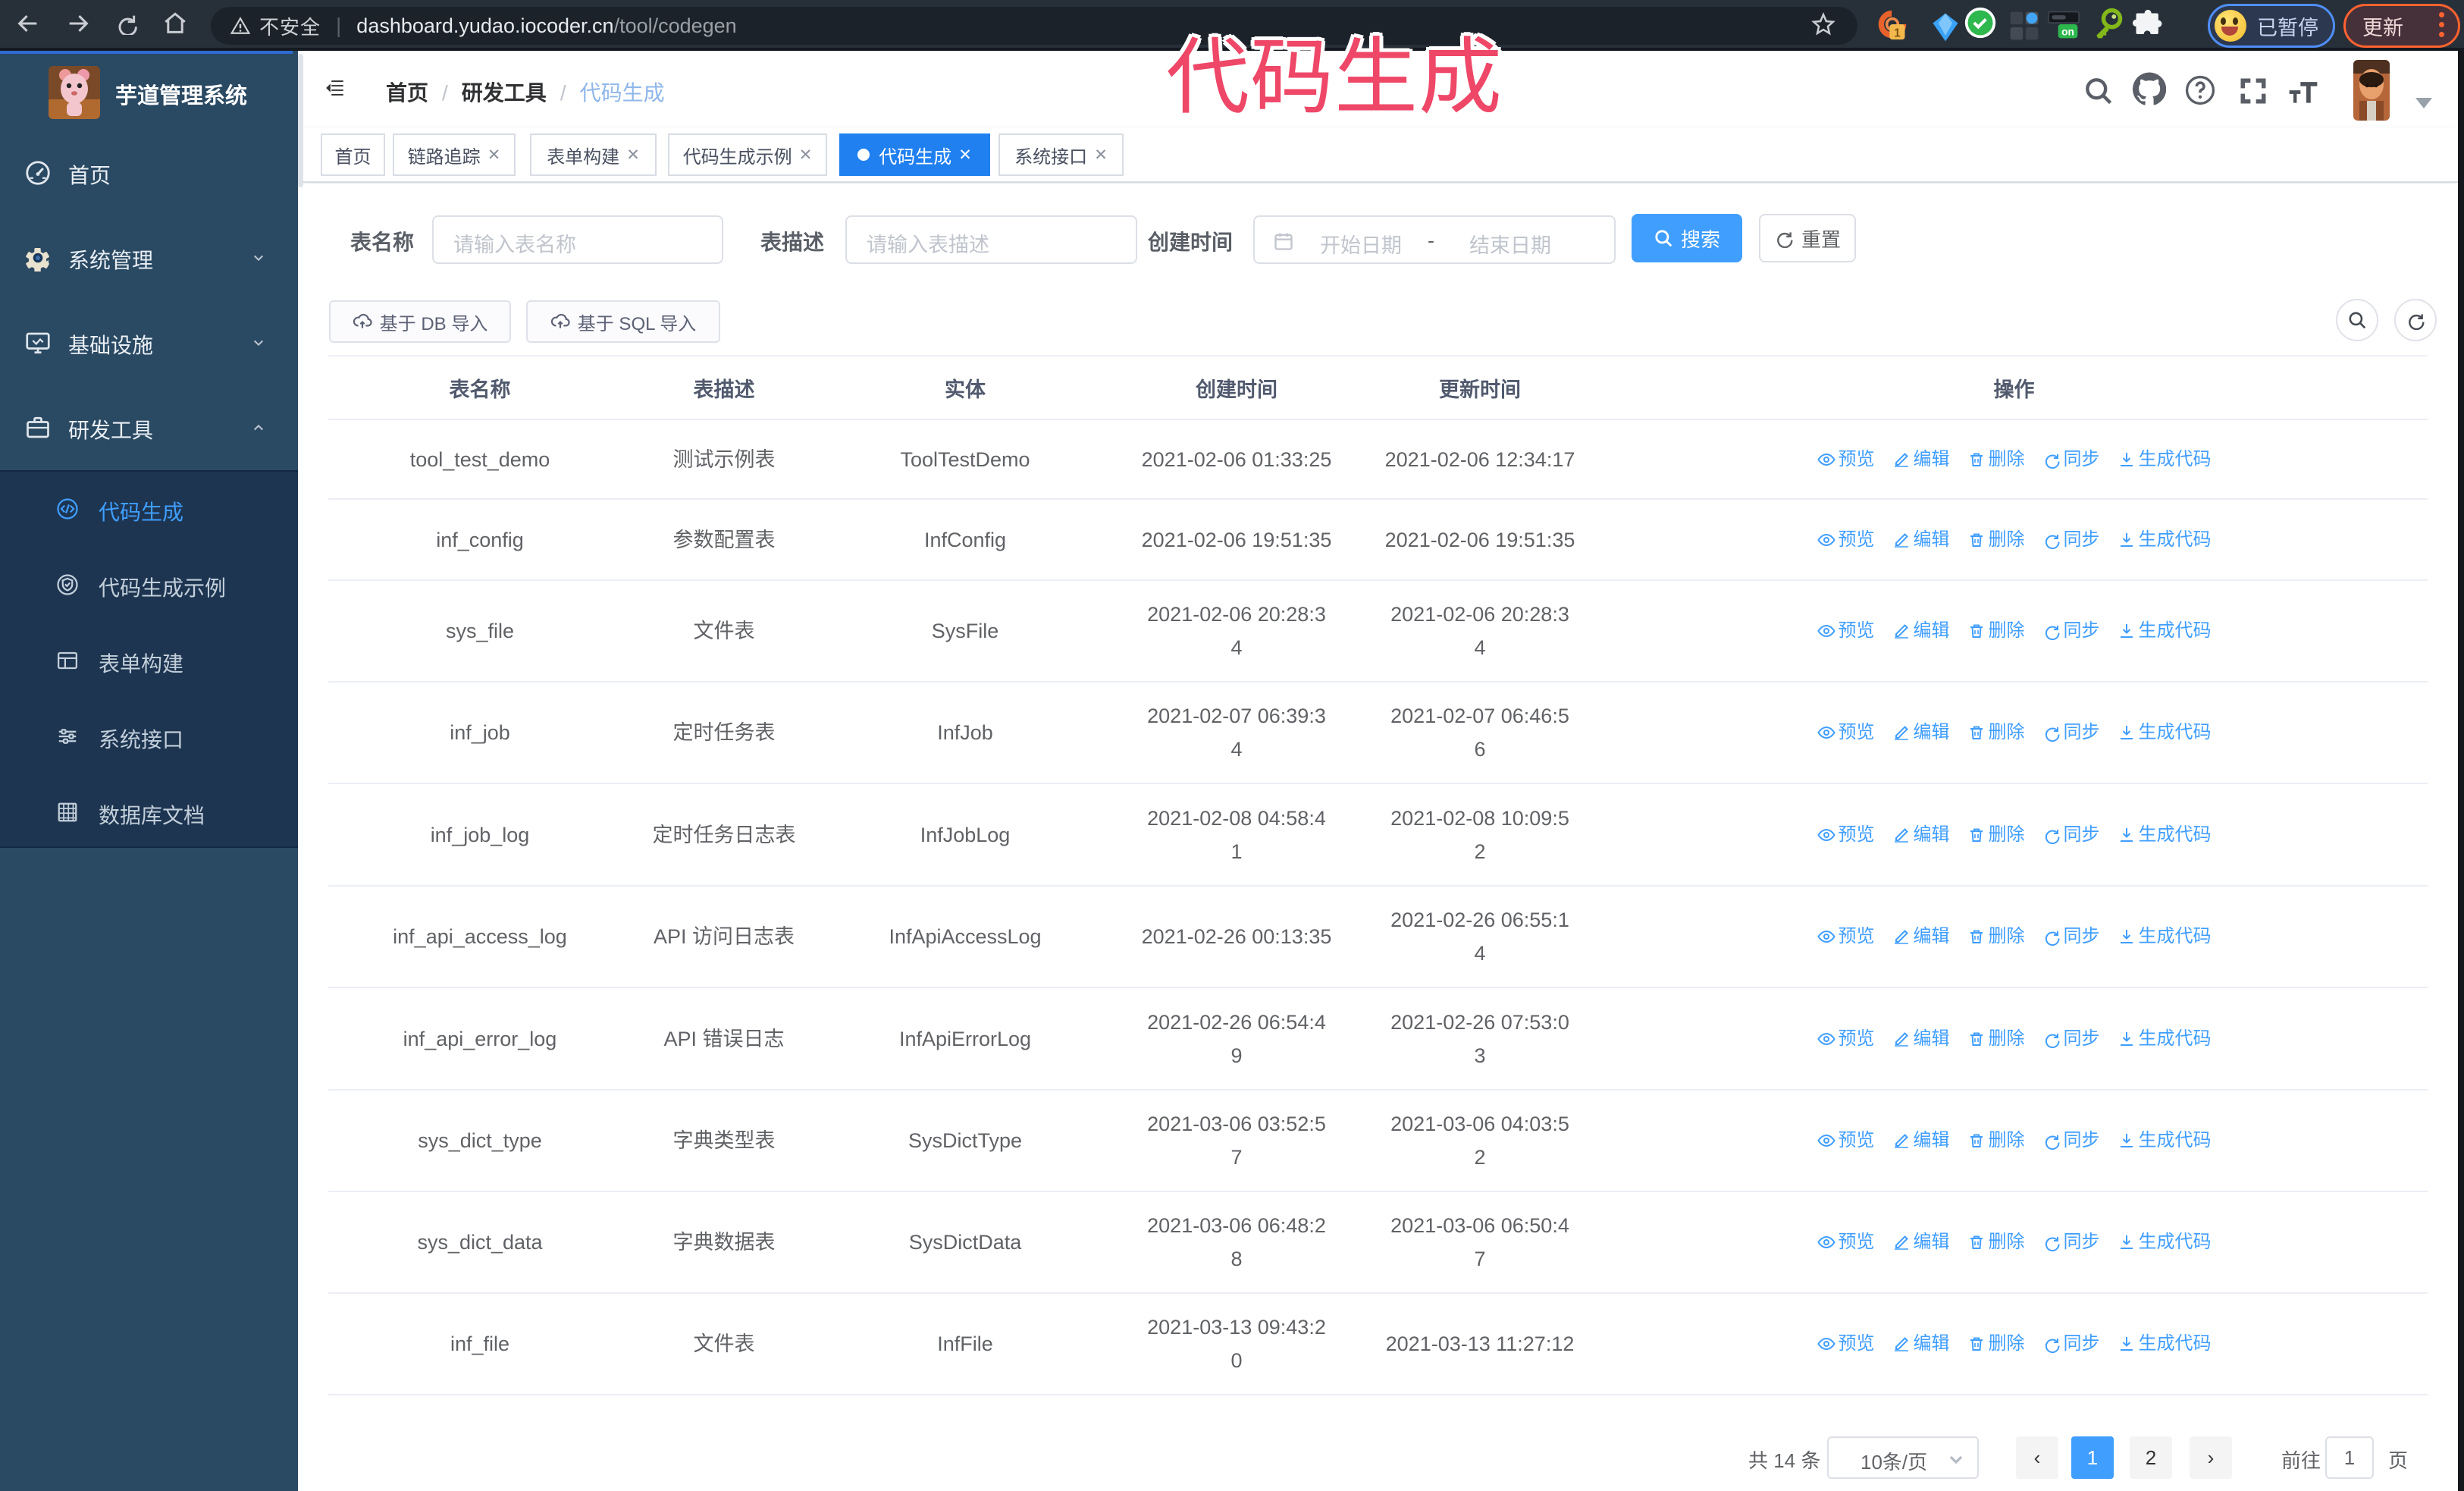 The width and height of the screenshot is (2464, 1491). What do you see at coordinates (1898, 33) in the screenshot?
I see `svg-text: 1` at bounding box center [1898, 33].